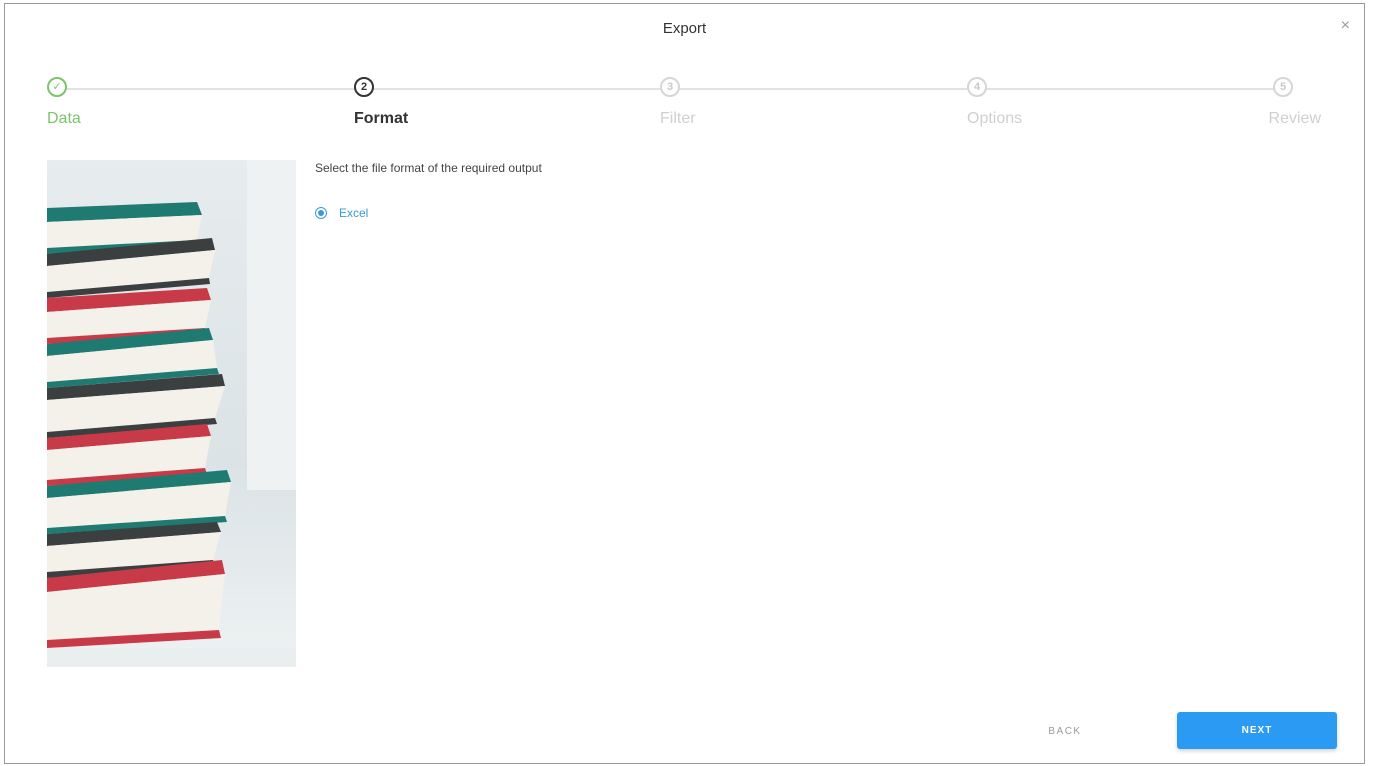 This screenshot has height=766, width=1373. I want to click on step-options: 4 Options, so click(994, 102).